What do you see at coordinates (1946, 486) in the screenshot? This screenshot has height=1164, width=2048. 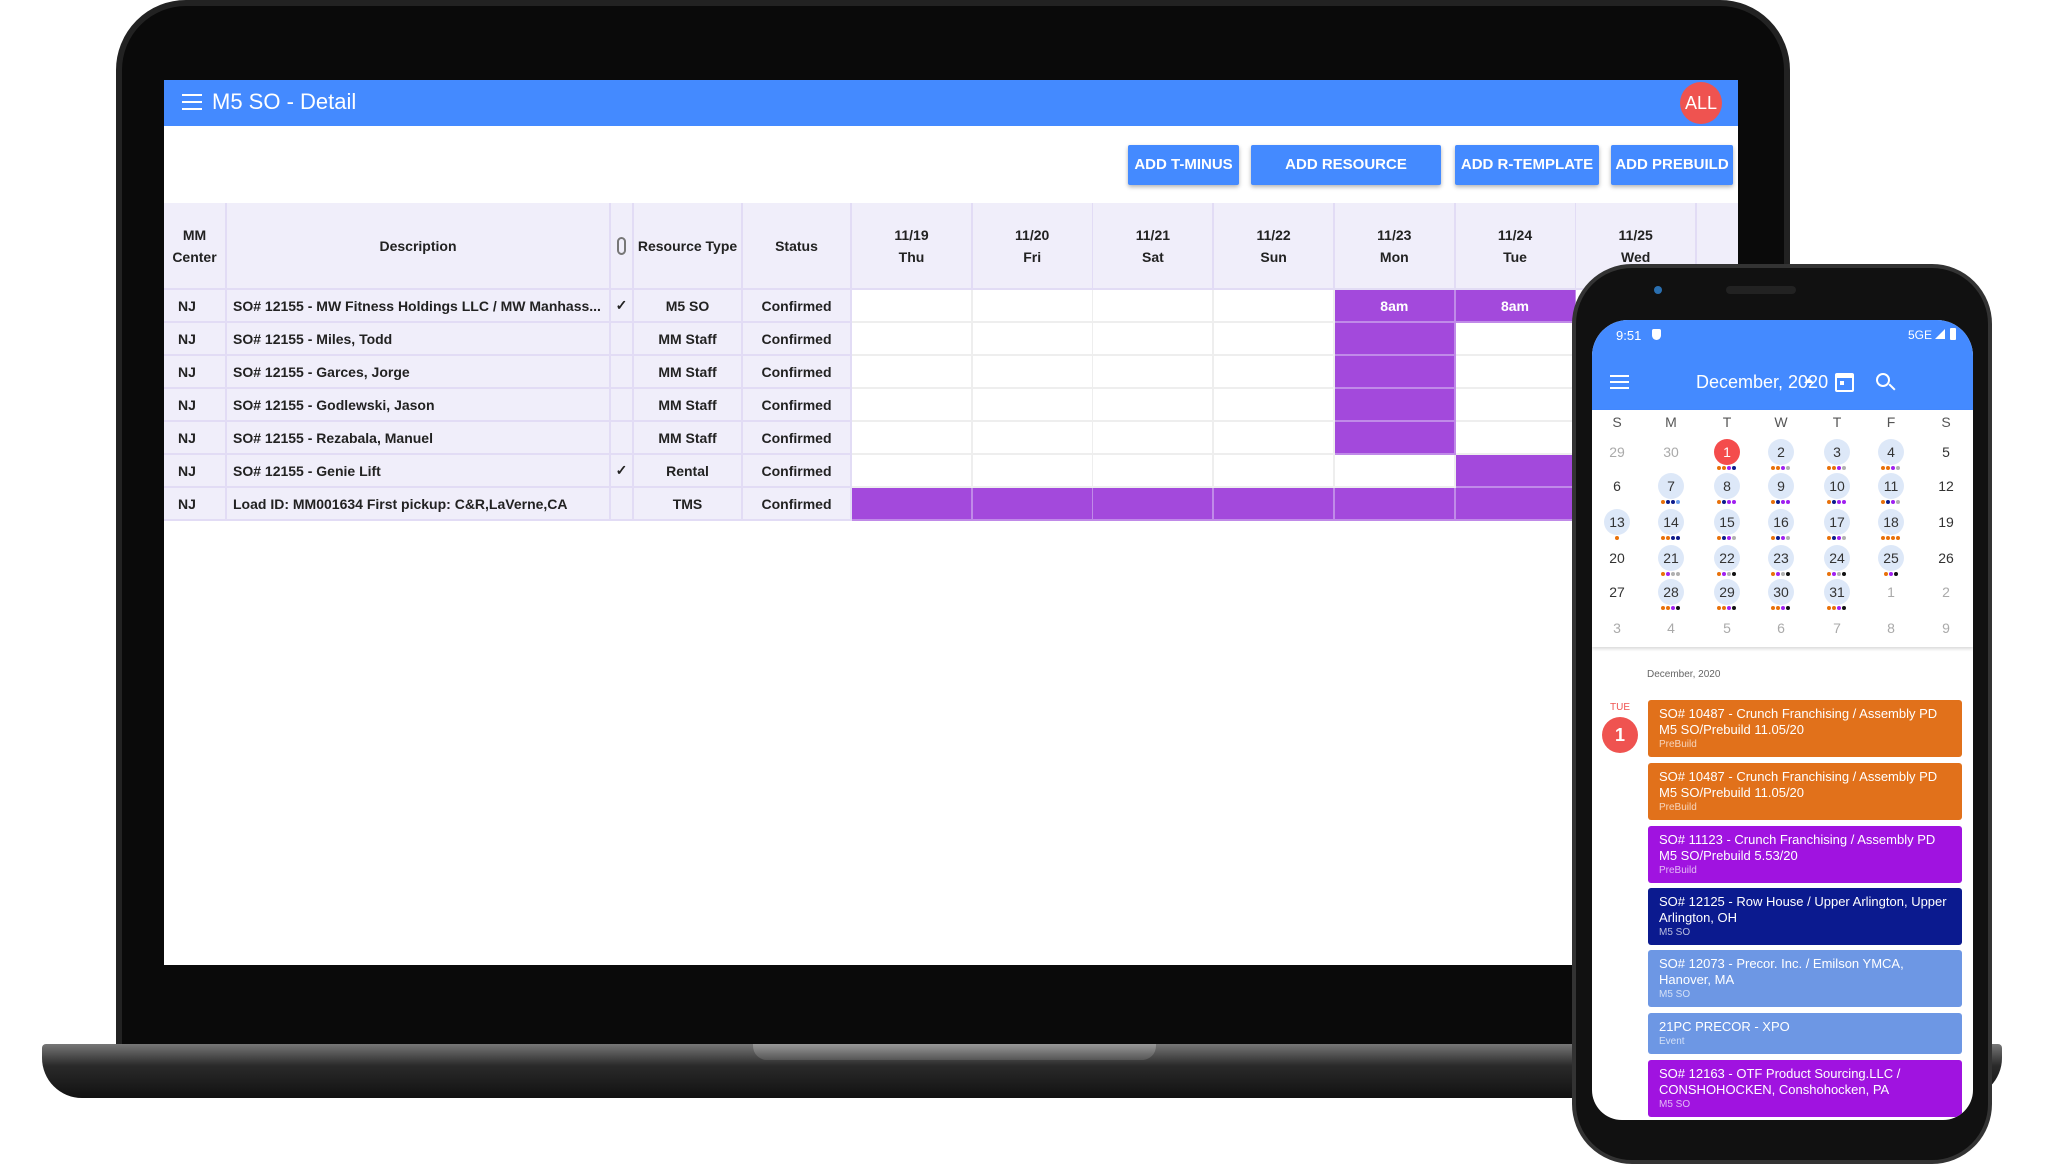 I see `calendar-day: 12` at bounding box center [1946, 486].